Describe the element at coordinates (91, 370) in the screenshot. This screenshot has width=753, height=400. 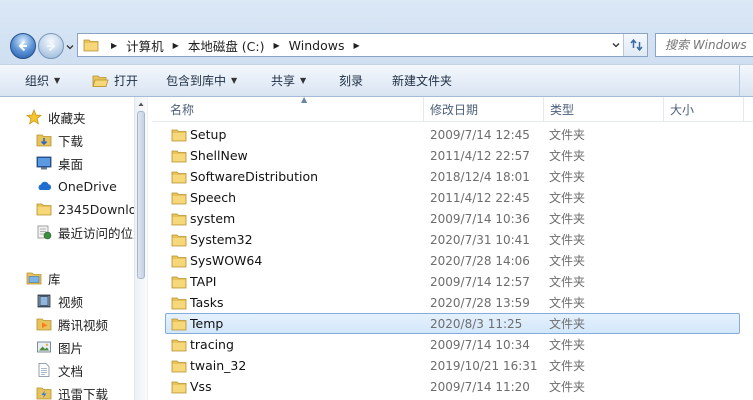
I see `nav-item-documents: 文档` at that location.